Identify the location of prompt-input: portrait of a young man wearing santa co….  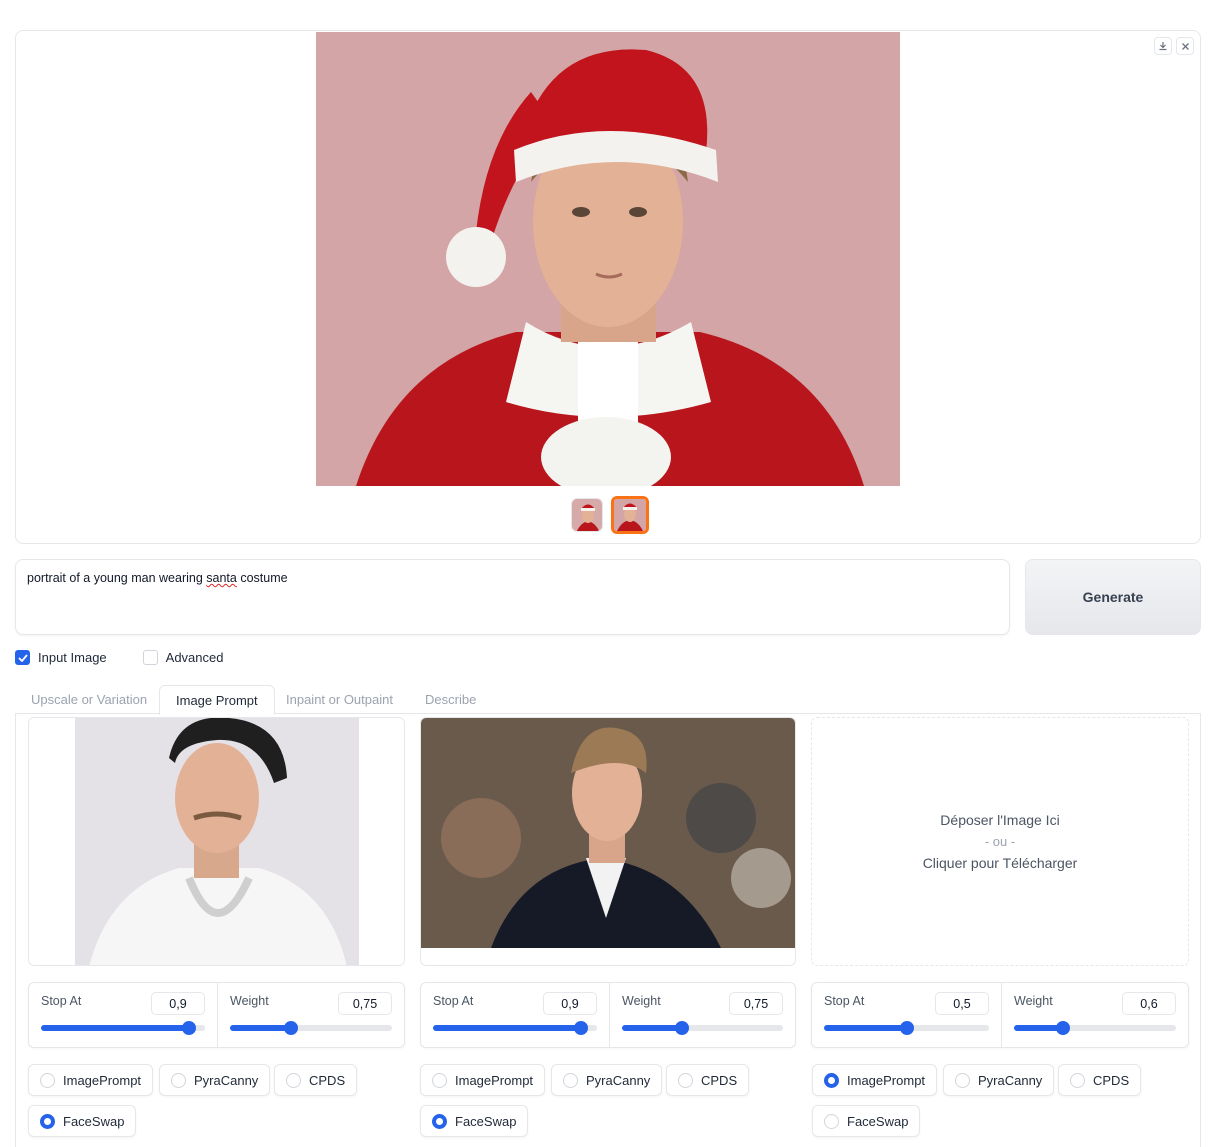
(512, 597).